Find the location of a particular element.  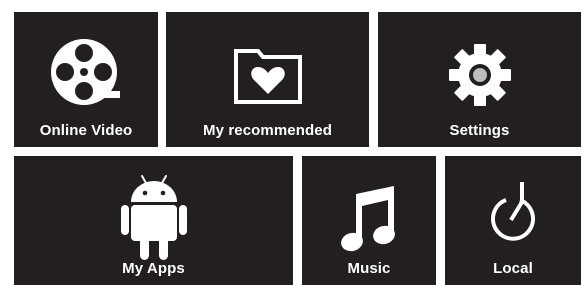

music-note-icon is located at coordinates (369, 219).